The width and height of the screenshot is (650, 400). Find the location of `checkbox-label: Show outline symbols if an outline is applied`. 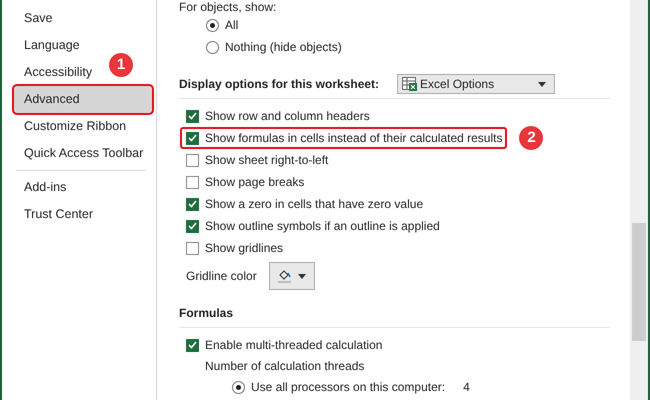

checkbox-label: Show outline symbols if an outline is applied is located at coordinates (322, 226).